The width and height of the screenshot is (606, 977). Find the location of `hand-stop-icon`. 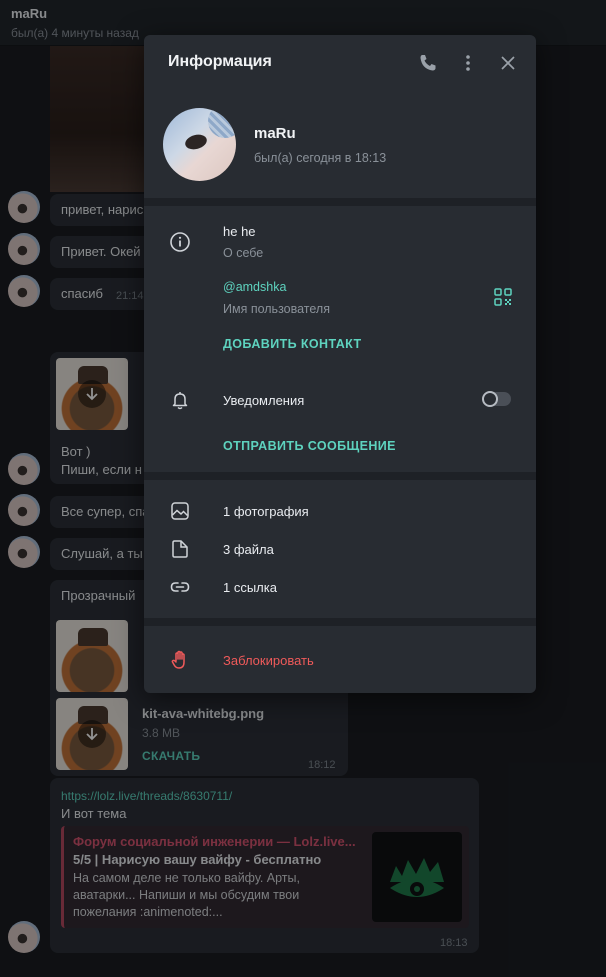

hand-stop-icon is located at coordinates (180, 660).